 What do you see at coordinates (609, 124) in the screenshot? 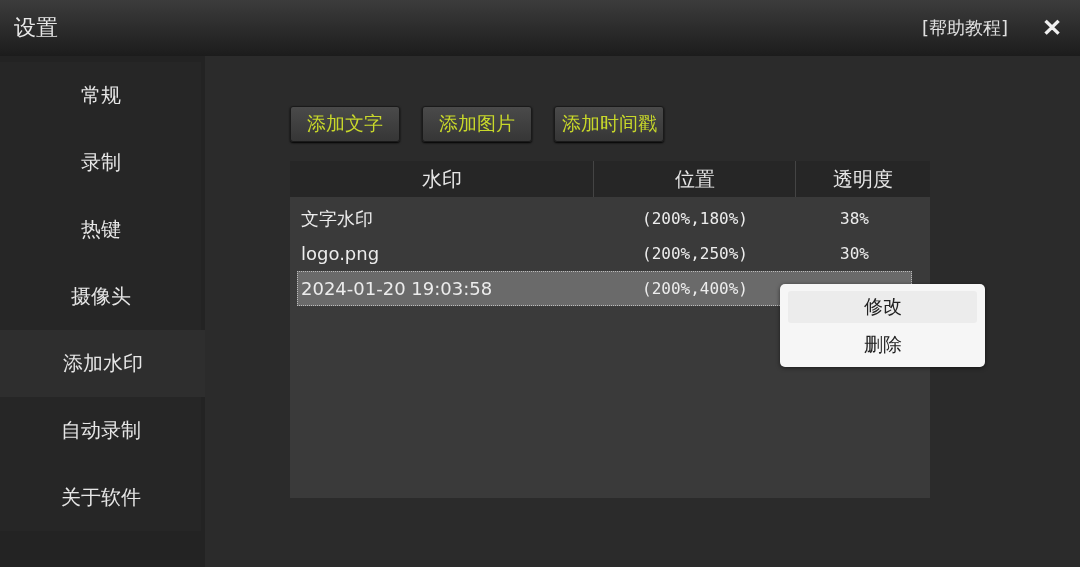
I see `add-button: 添加时间戳` at bounding box center [609, 124].